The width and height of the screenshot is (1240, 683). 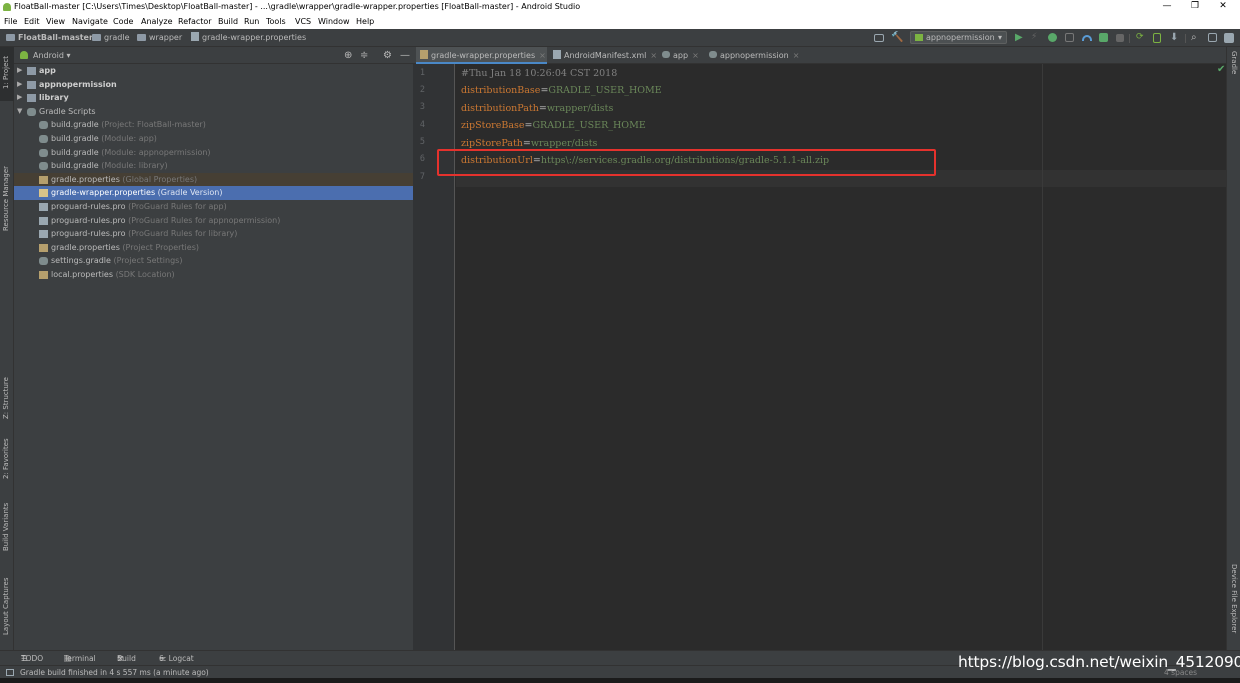 I want to click on menu-analyze: Analyze, so click(x=157, y=21).